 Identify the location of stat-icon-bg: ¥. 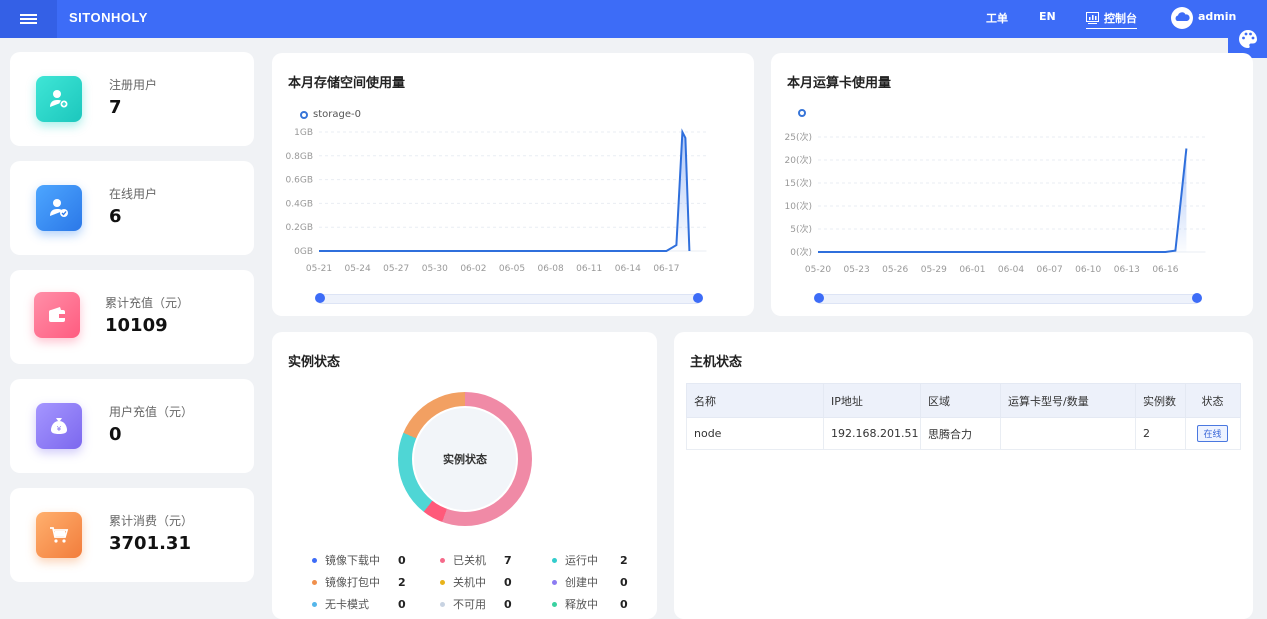
(59, 426).